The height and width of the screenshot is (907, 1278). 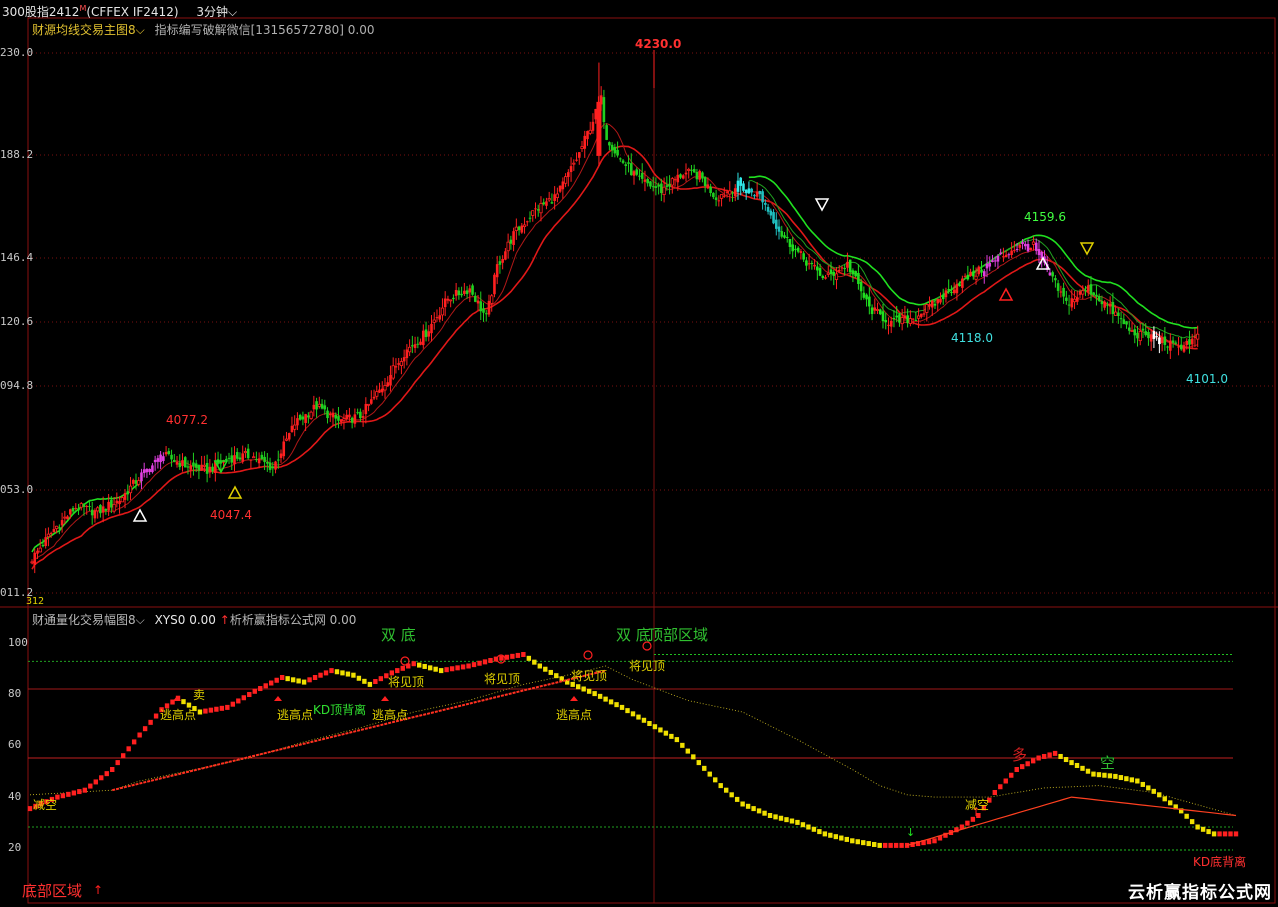 I want to click on y-label: 120.6, so click(x=17, y=321).